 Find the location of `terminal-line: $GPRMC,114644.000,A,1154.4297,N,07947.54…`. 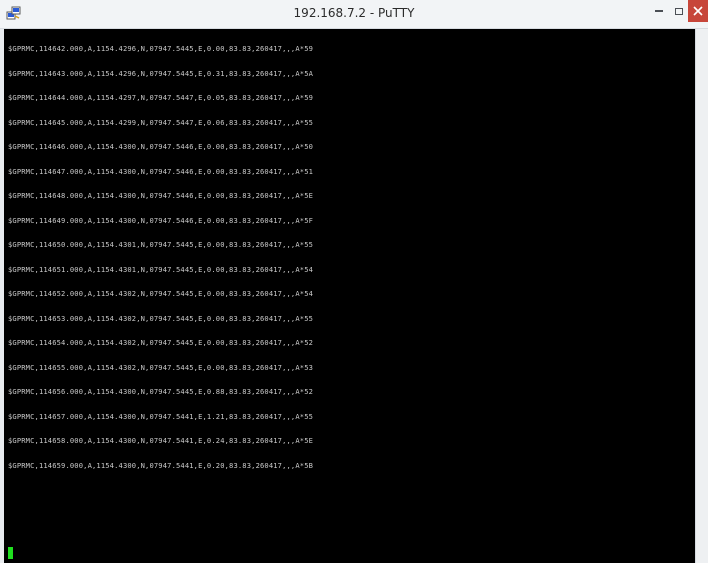

terminal-line: $GPRMC,114644.000,A,1154.4297,N,07947.54… is located at coordinates (161, 97).